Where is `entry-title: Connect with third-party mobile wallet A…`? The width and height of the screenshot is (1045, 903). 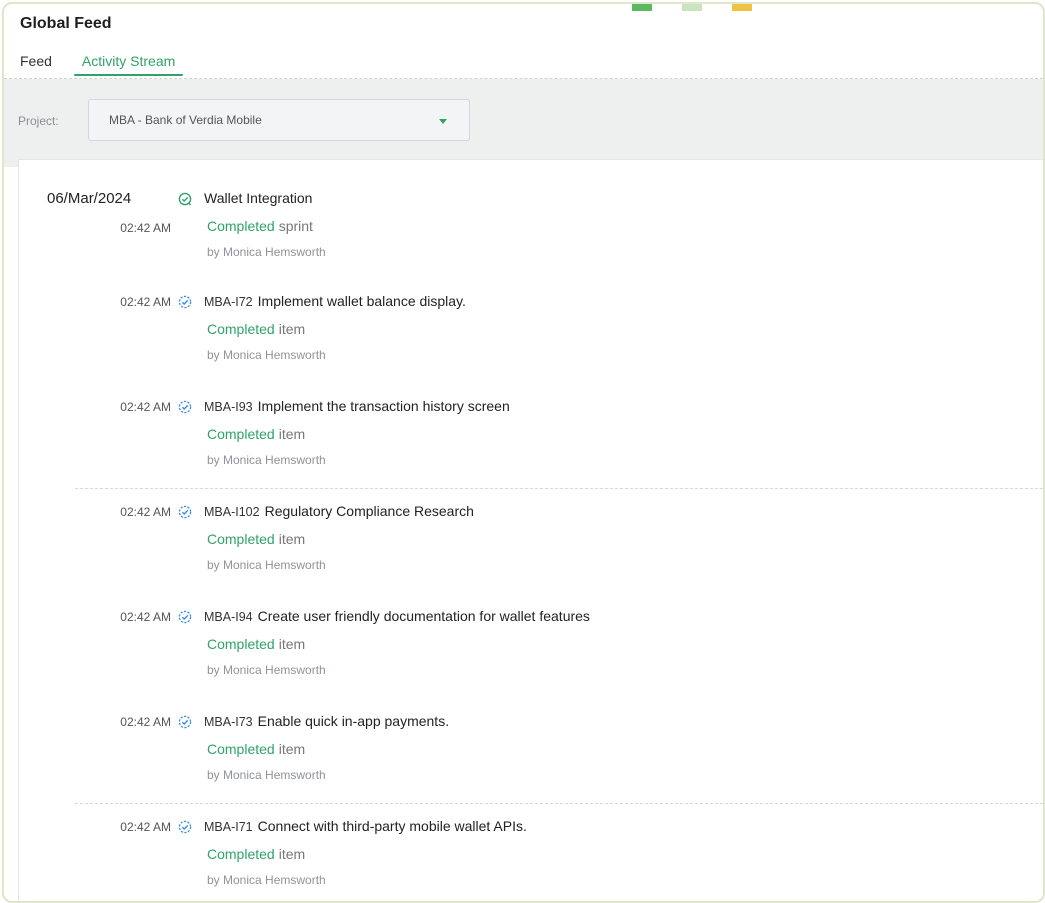 entry-title: Connect with third-party mobile wallet A… is located at coordinates (392, 826).